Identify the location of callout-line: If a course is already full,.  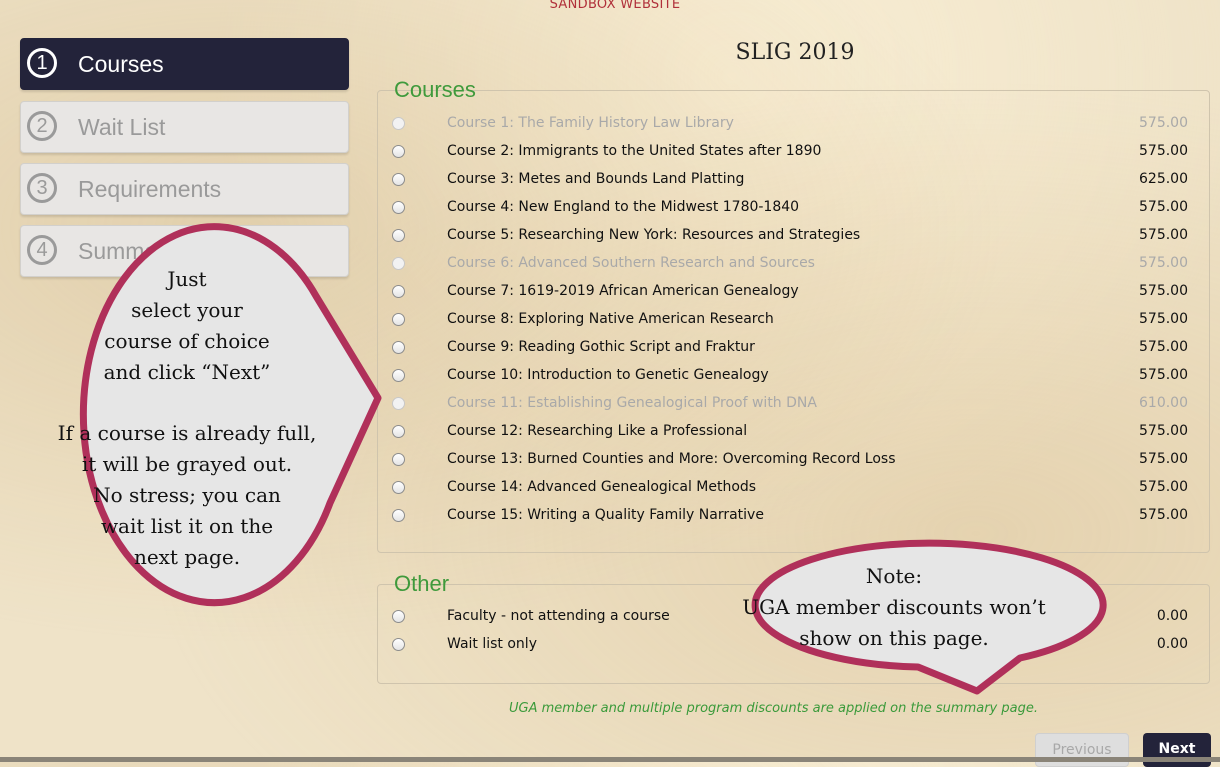
(187, 433).